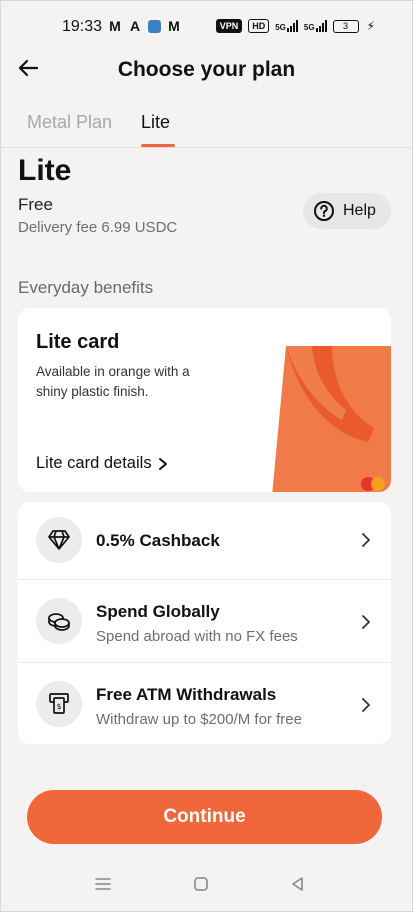 Image resolution: width=413 pixels, height=912 pixels. I want to click on diamond-icon, so click(59, 540).